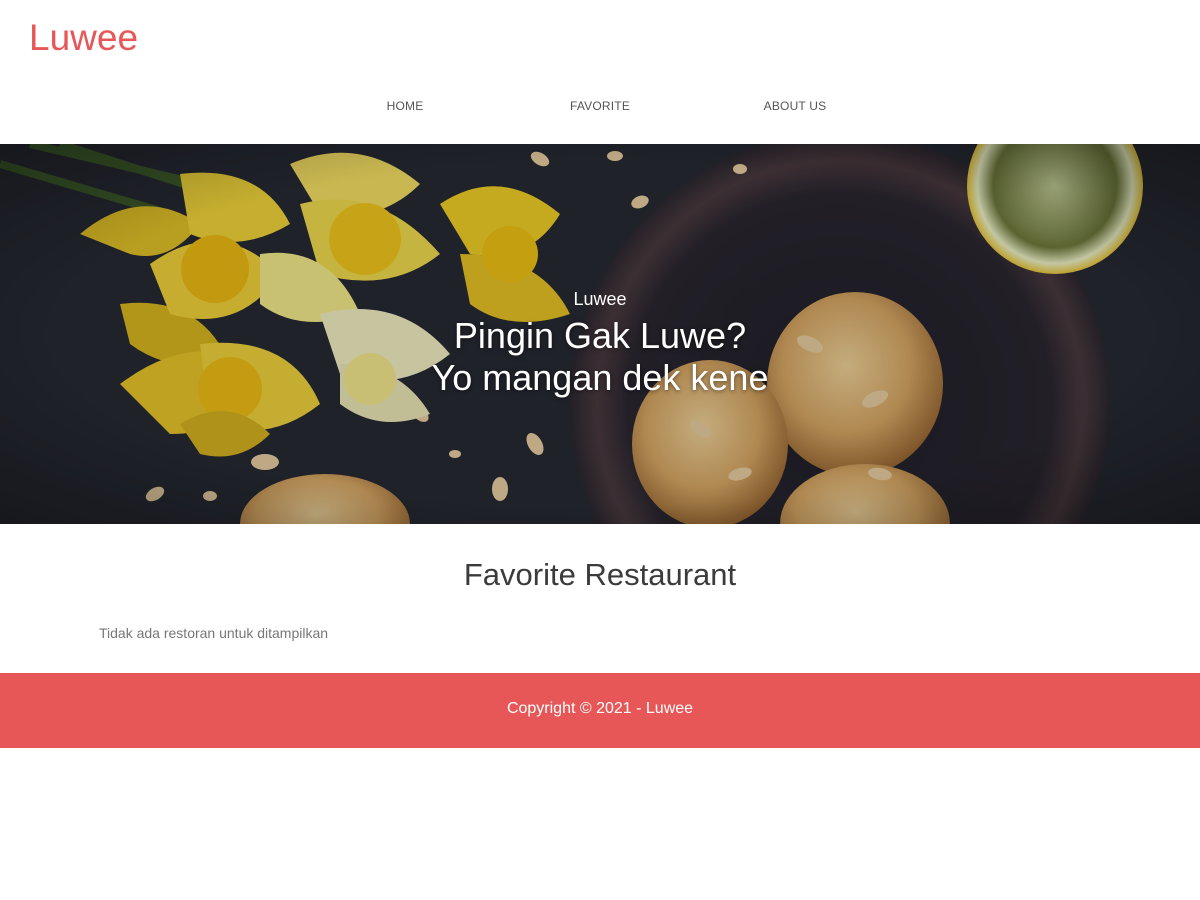 The image size is (1200, 900). What do you see at coordinates (83, 38) in the screenshot?
I see `brand-logo: Luwee` at bounding box center [83, 38].